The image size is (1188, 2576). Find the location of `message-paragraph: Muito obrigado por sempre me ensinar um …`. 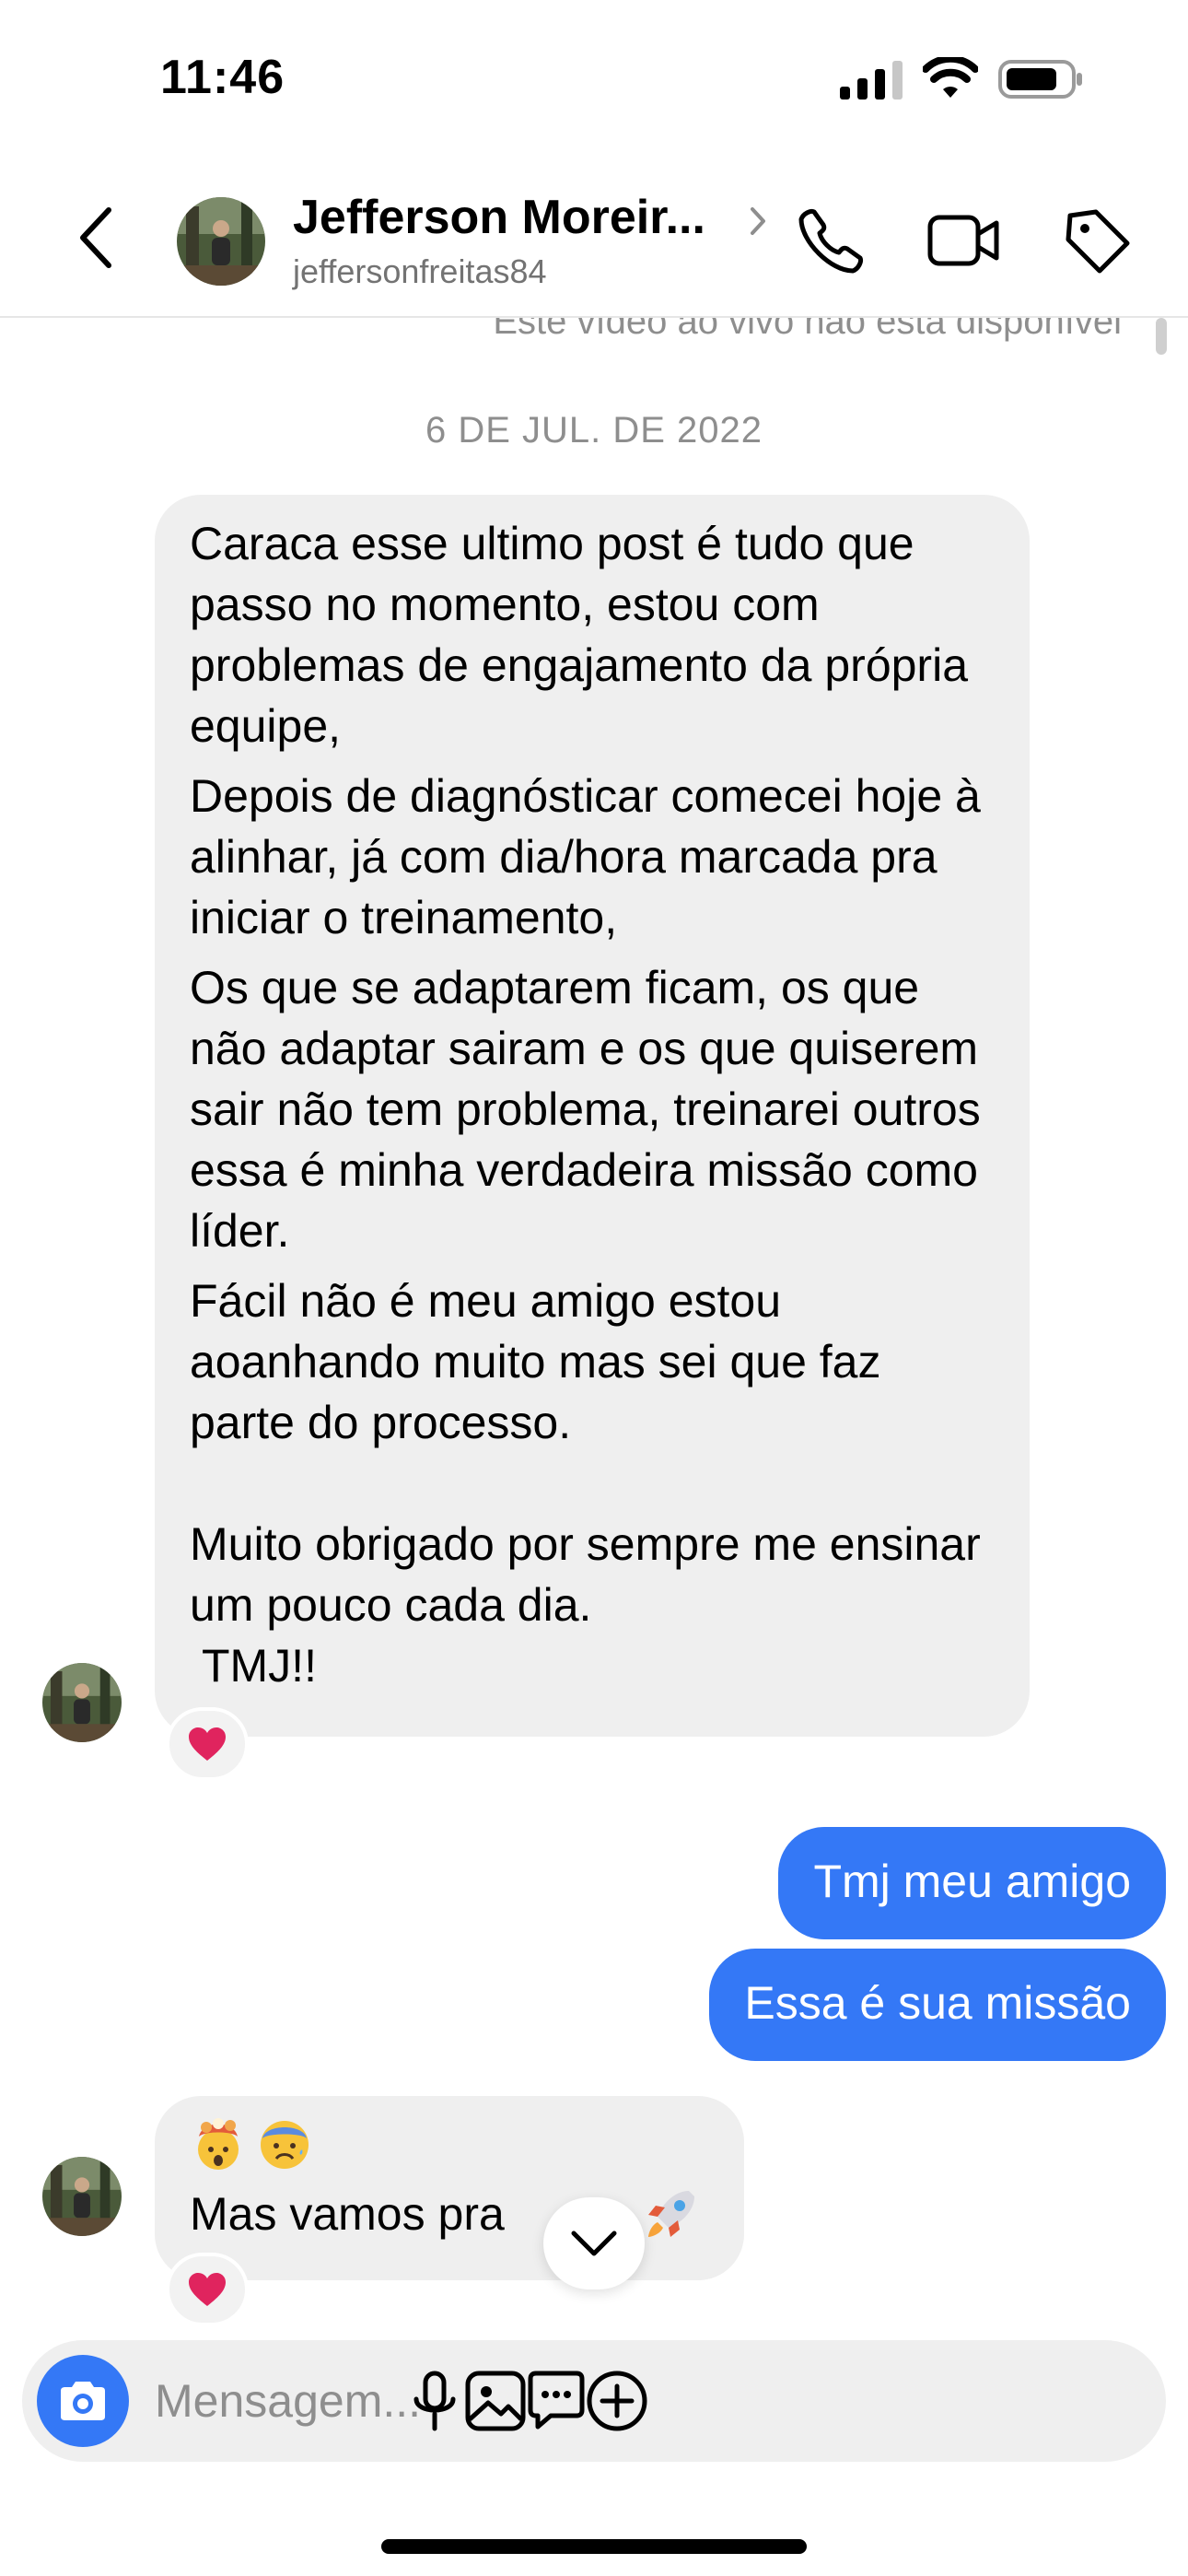

message-paragraph: Muito obrigado por sempre me ensinar um … is located at coordinates (585, 1574).